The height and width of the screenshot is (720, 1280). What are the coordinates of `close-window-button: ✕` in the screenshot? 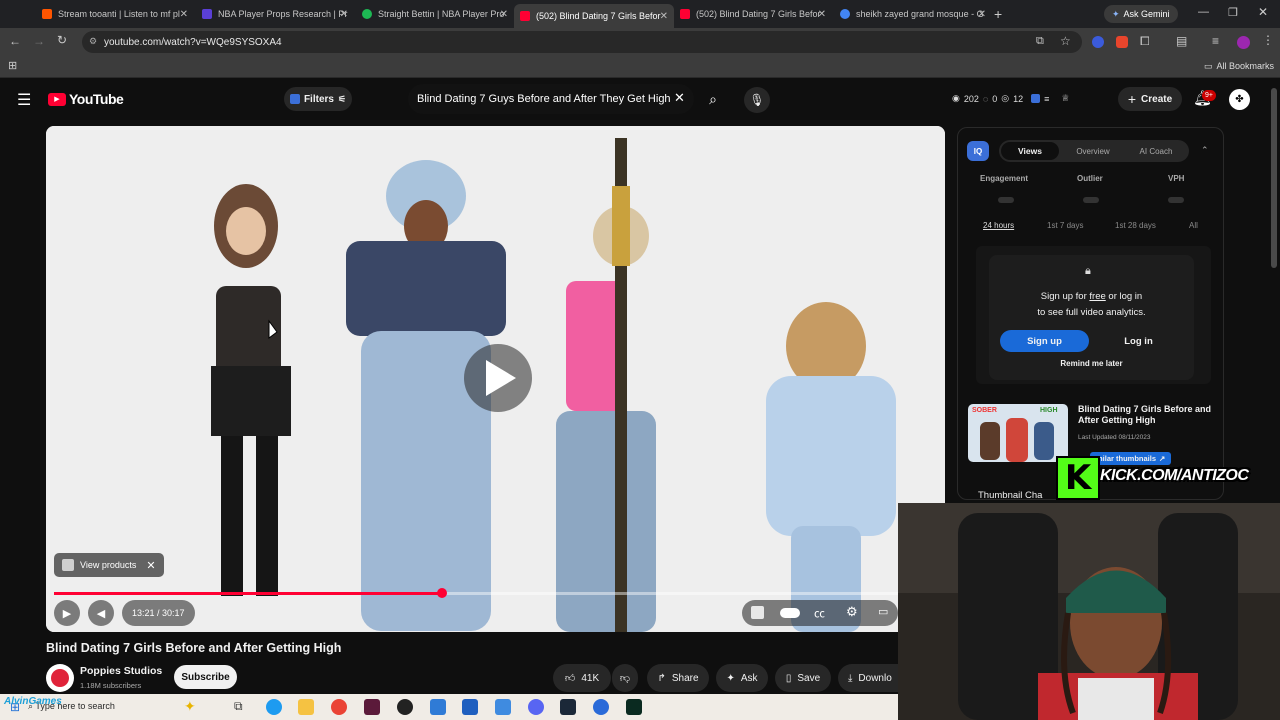 It's located at (1263, 12).